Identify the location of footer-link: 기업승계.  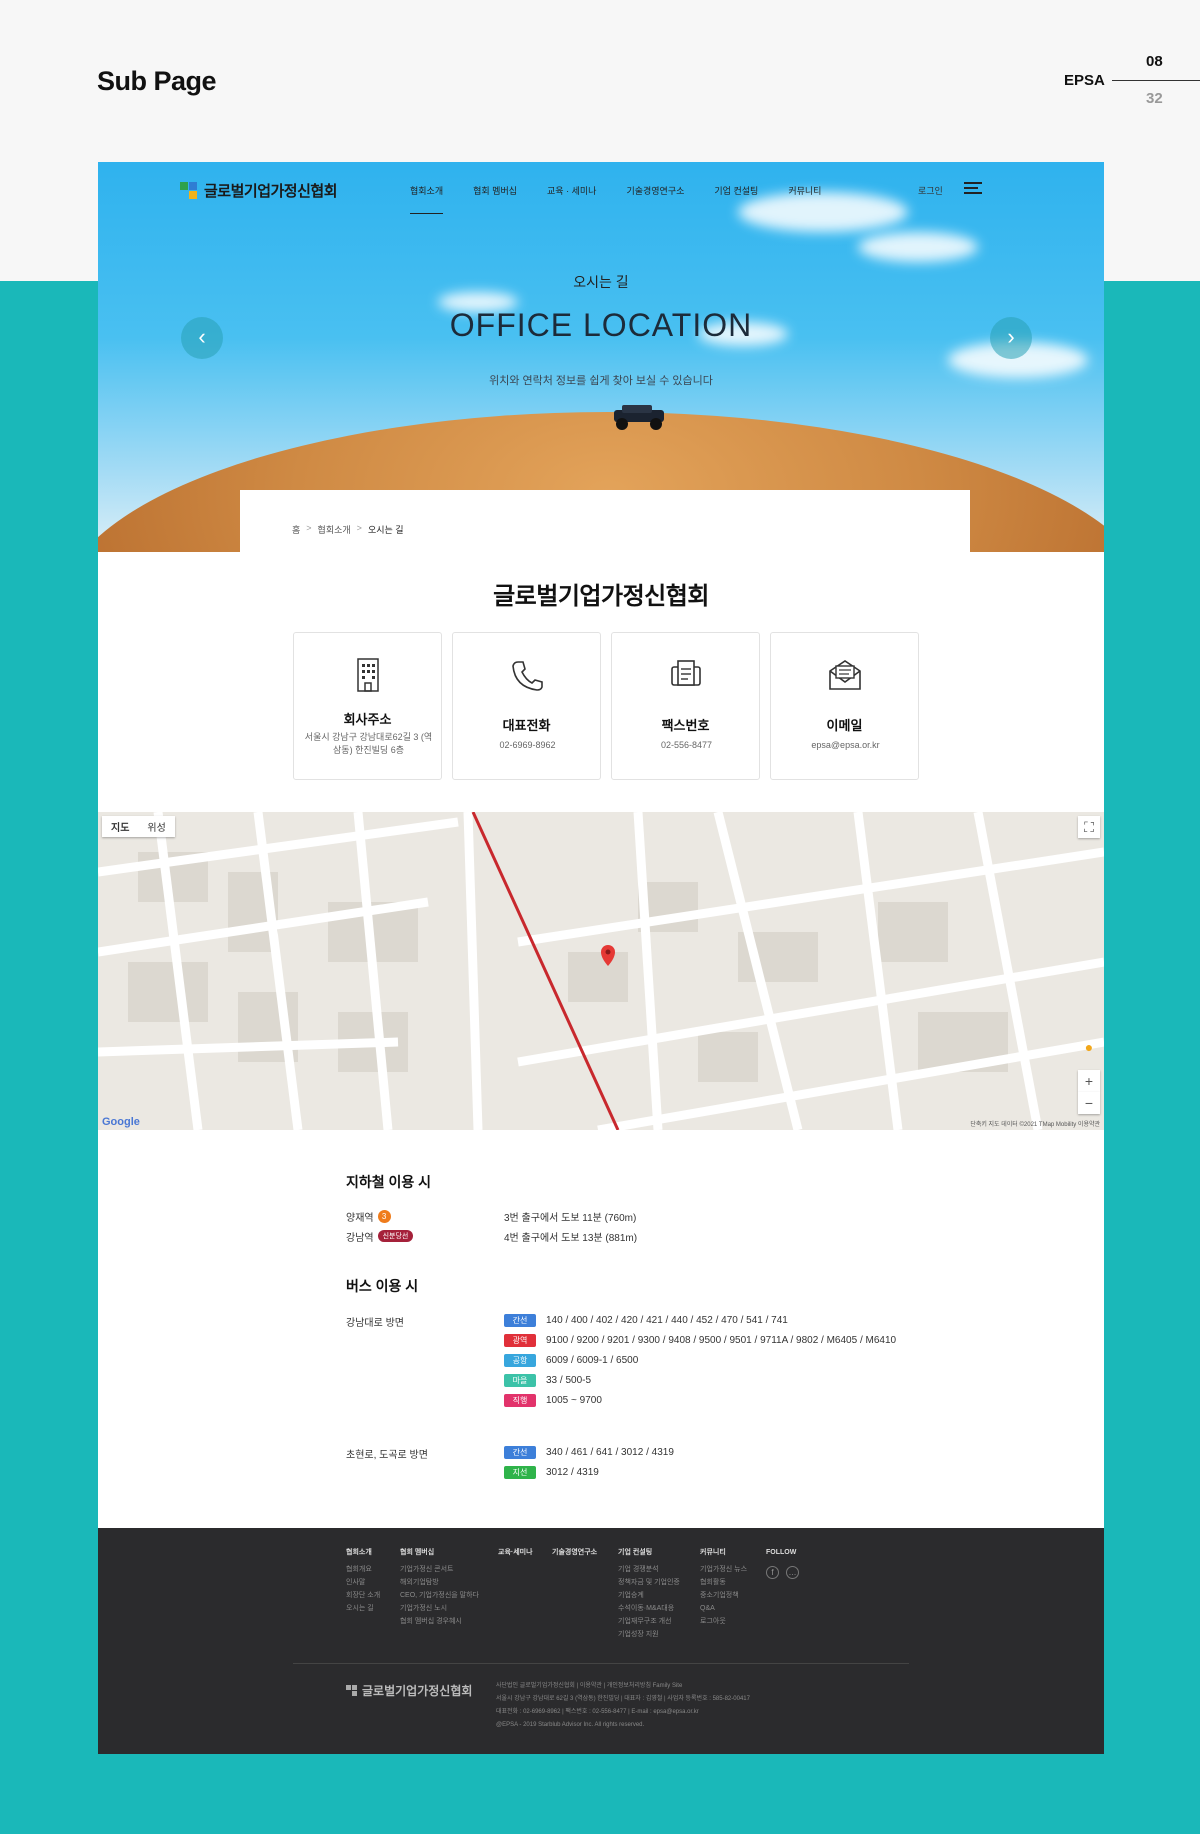
(649, 1595).